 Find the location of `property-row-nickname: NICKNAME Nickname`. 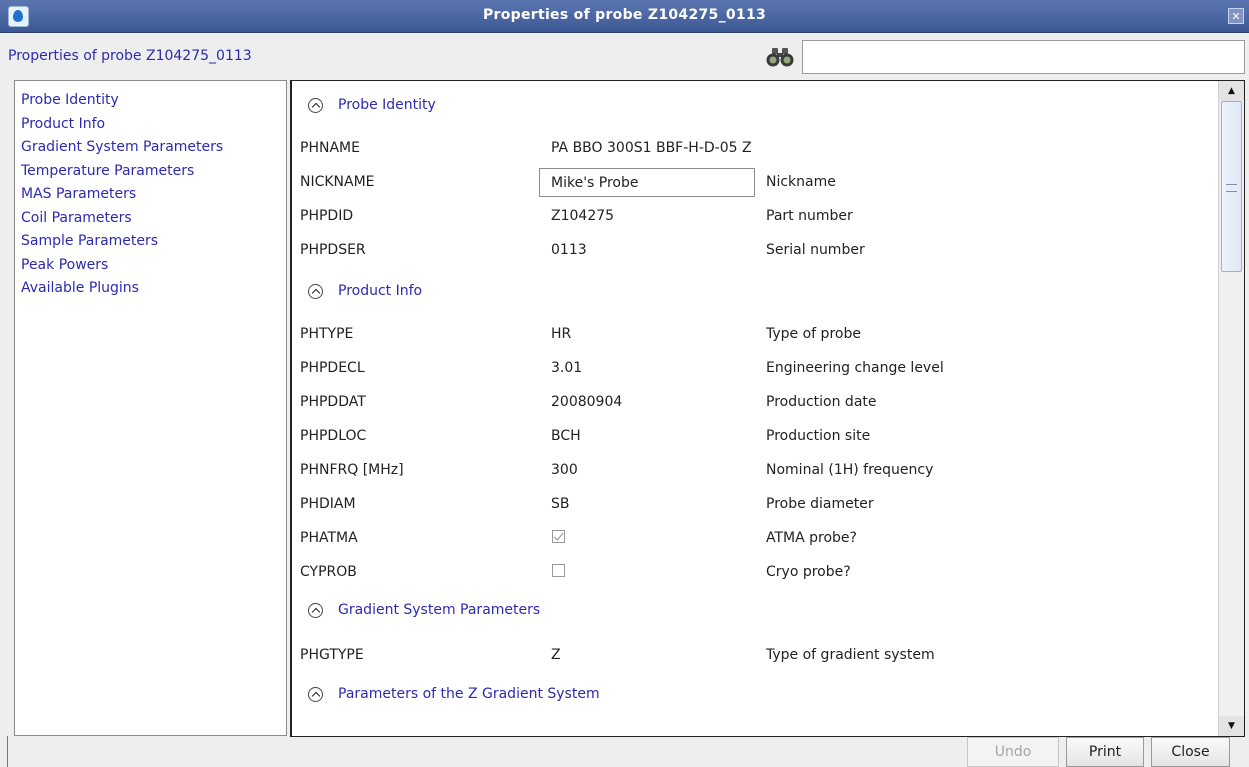

property-row-nickname: NICKNAME Nickname is located at coordinates (752, 182).